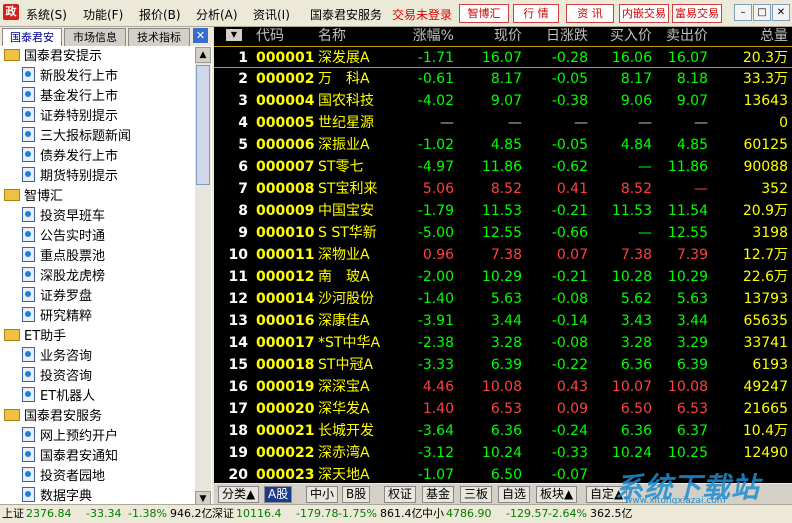  I want to click on tree-item: 三大报标题新闻, so click(76, 137).